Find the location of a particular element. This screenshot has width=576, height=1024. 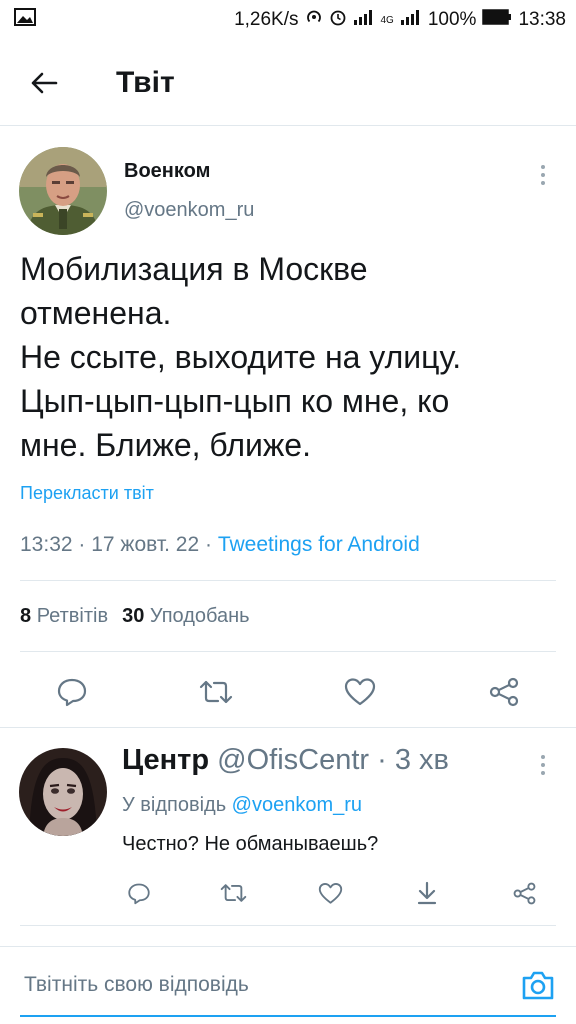

tweet-text-line: Цып-цып-цып-цып ко мне, ко is located at coordinates (235, 401).